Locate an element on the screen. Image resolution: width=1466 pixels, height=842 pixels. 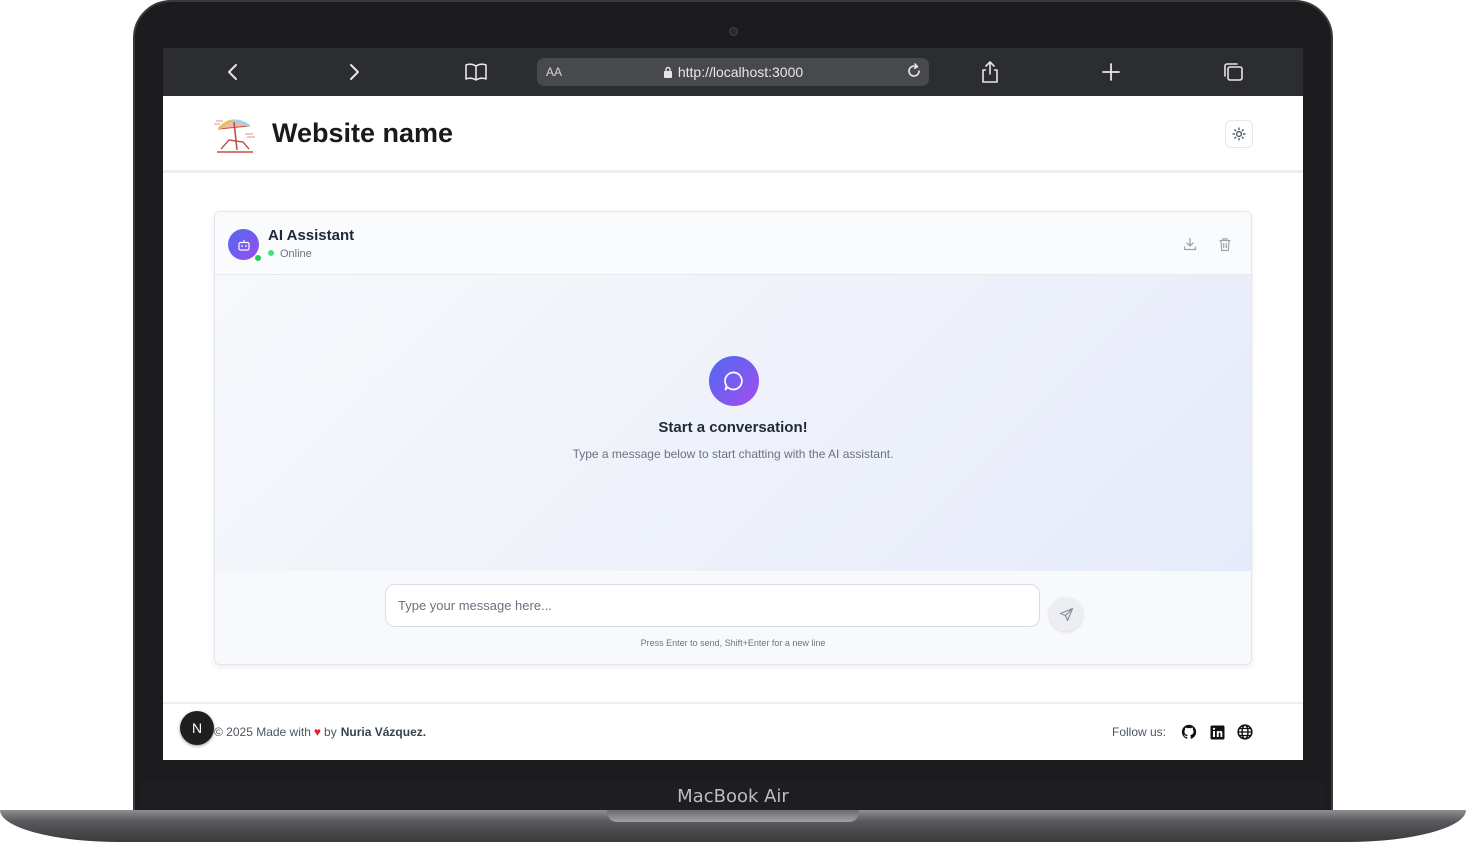
chevron-left-icon is located at coordinates (232, 72).